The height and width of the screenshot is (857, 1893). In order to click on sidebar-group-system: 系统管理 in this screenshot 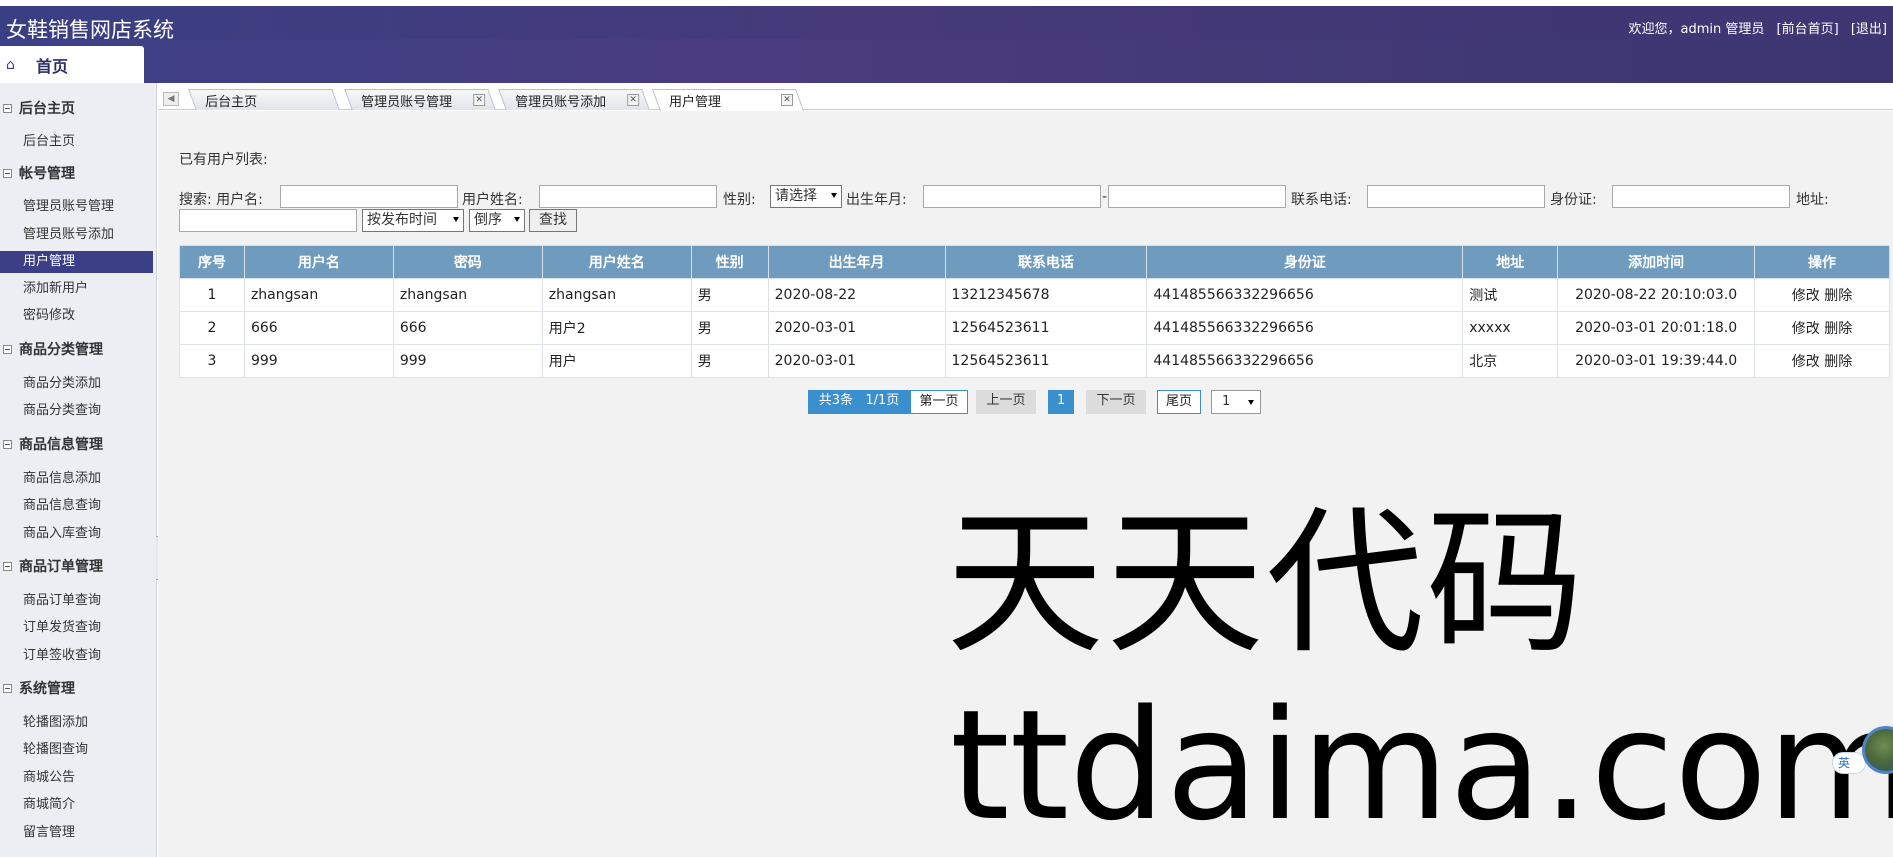, I will do `click(78, 688)`.